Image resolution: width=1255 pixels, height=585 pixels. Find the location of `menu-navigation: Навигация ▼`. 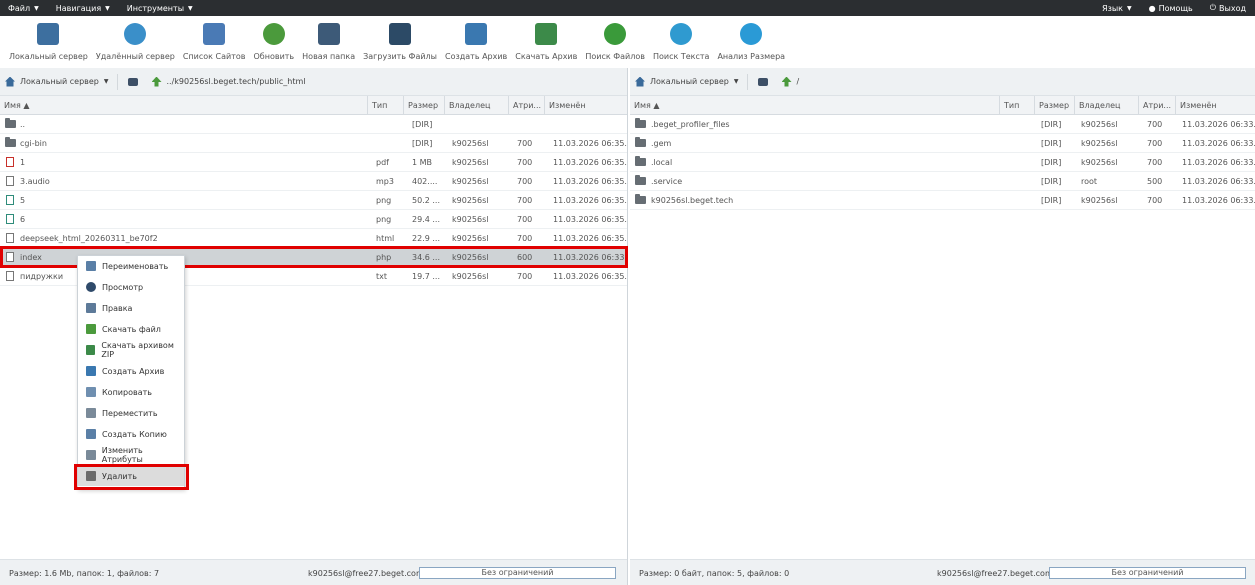

menu-navigation: Навигация ▼ is located at coordinates (83, 8).